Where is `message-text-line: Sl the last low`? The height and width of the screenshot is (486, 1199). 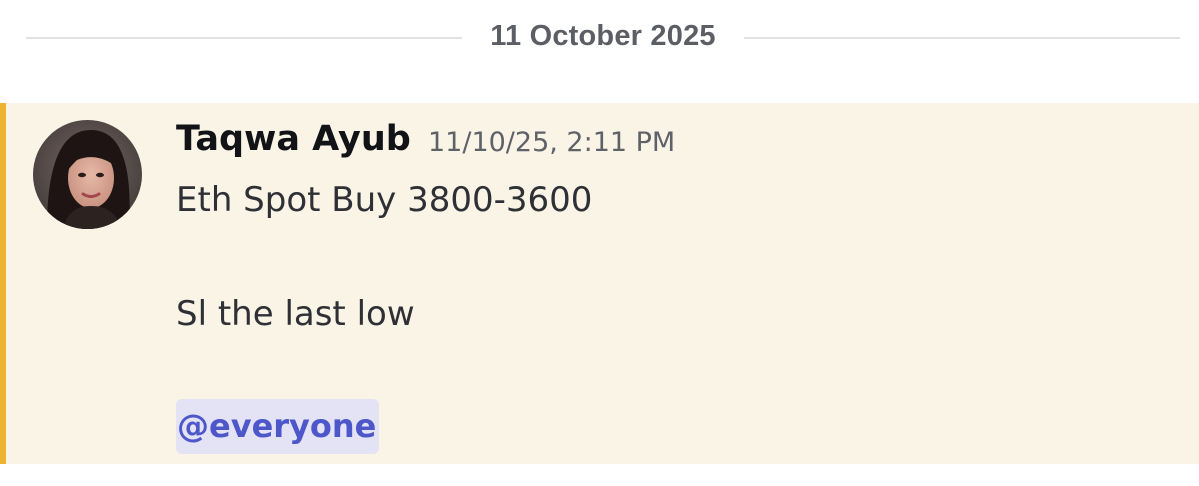 message-text-line: Sl the last low is located at coordinates (295, 314).